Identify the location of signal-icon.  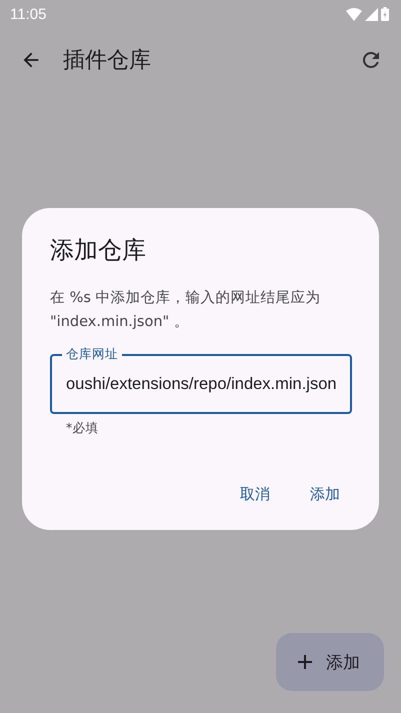
(371, 14).